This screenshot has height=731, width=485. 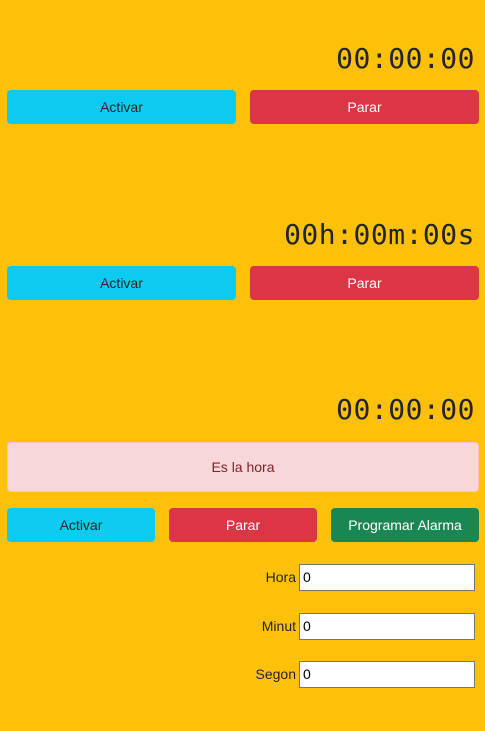 I want to click on minute-field-row: Minut, so click(x=368, y=626).